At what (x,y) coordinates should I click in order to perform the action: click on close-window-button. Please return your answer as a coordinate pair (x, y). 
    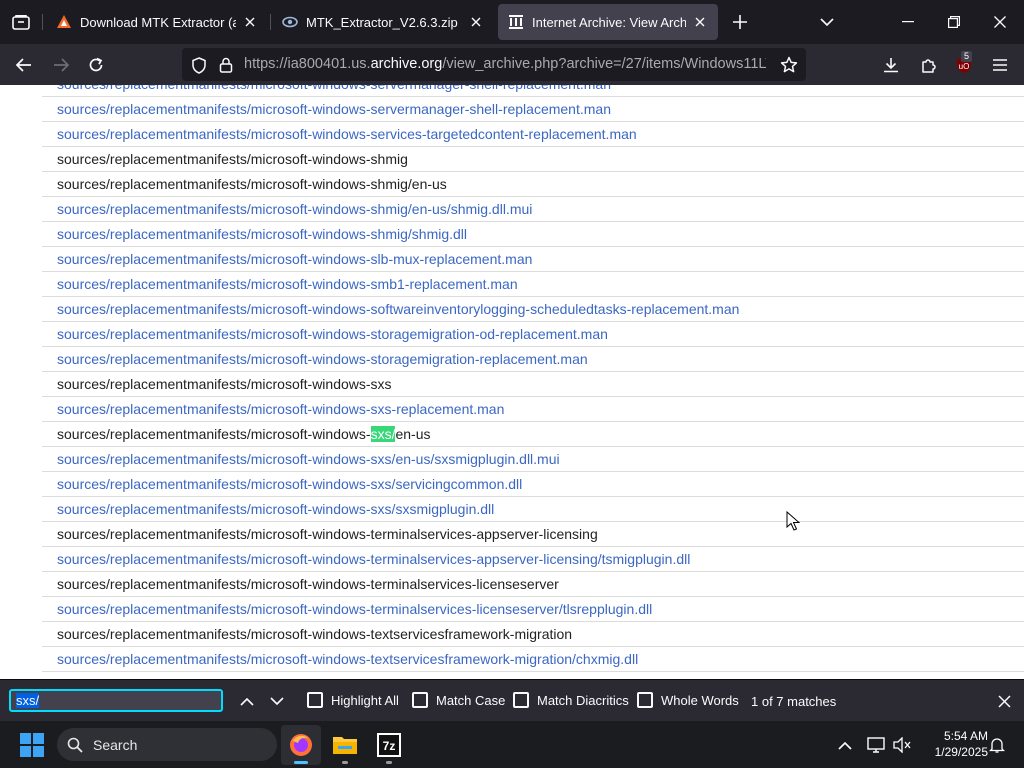
    Looking at the image, I should click on (1000, 22).